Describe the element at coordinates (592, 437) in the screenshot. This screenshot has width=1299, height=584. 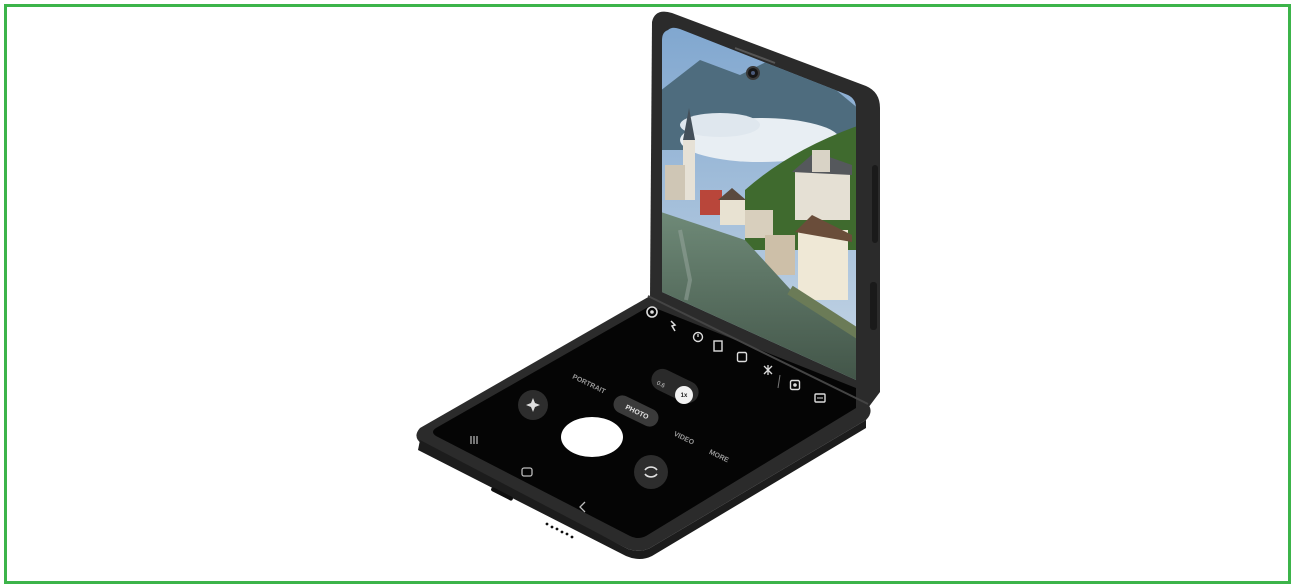
I see `shutter-button` at that location.